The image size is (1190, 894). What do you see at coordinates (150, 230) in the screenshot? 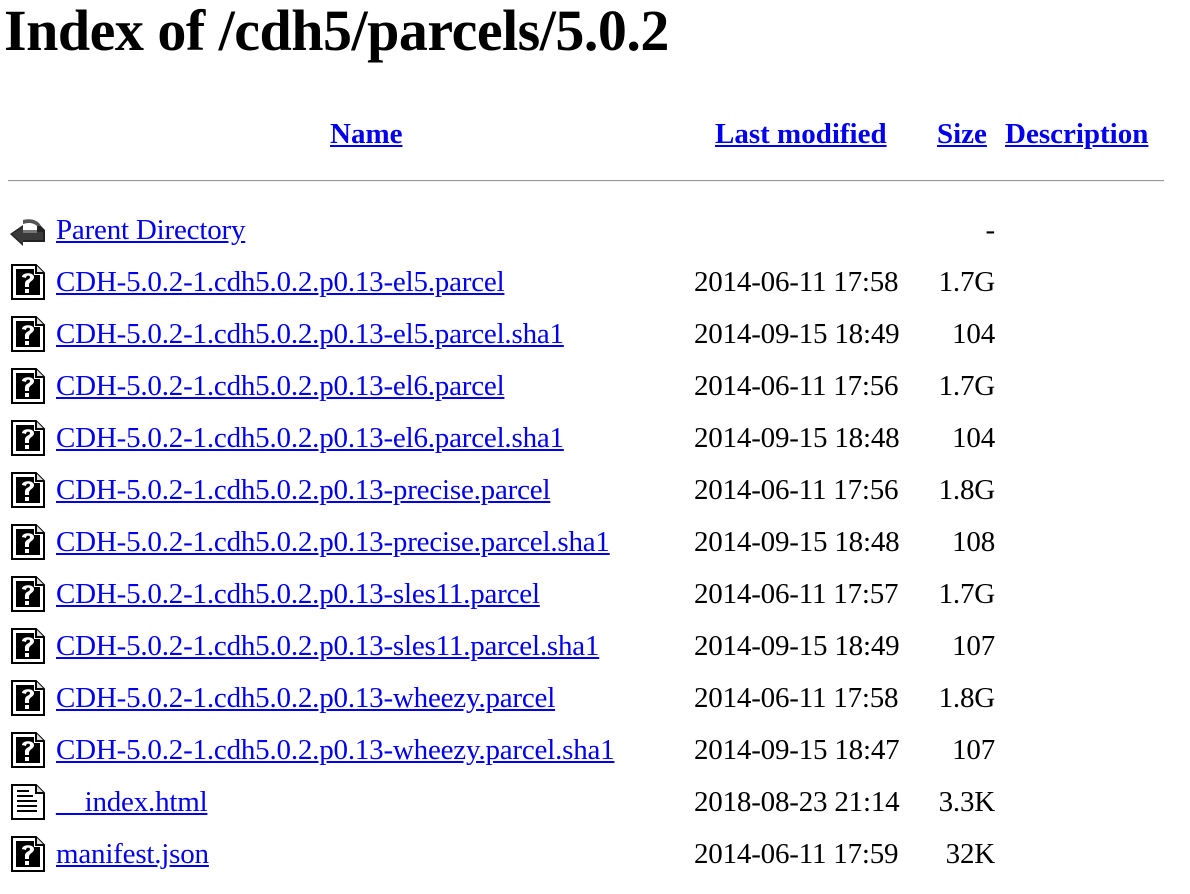
I see `parent-directory-link: Parent Directory` at bounding box center [150, 230].